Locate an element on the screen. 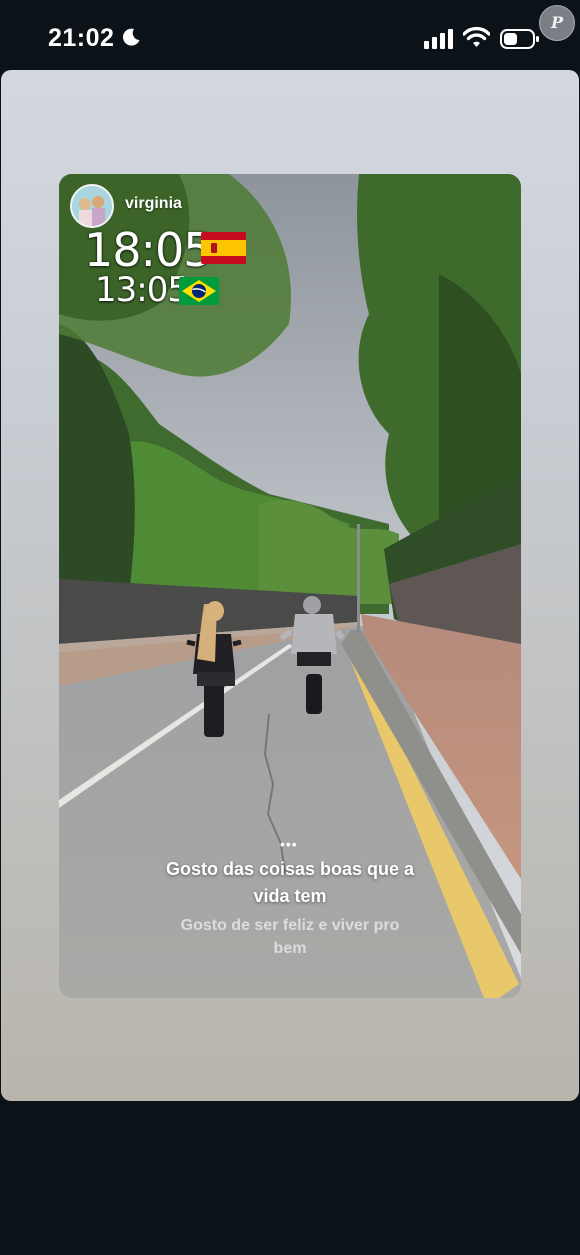 The image size is (580, 1255). status-time: 21:02 is located at coordinates (81, 38).